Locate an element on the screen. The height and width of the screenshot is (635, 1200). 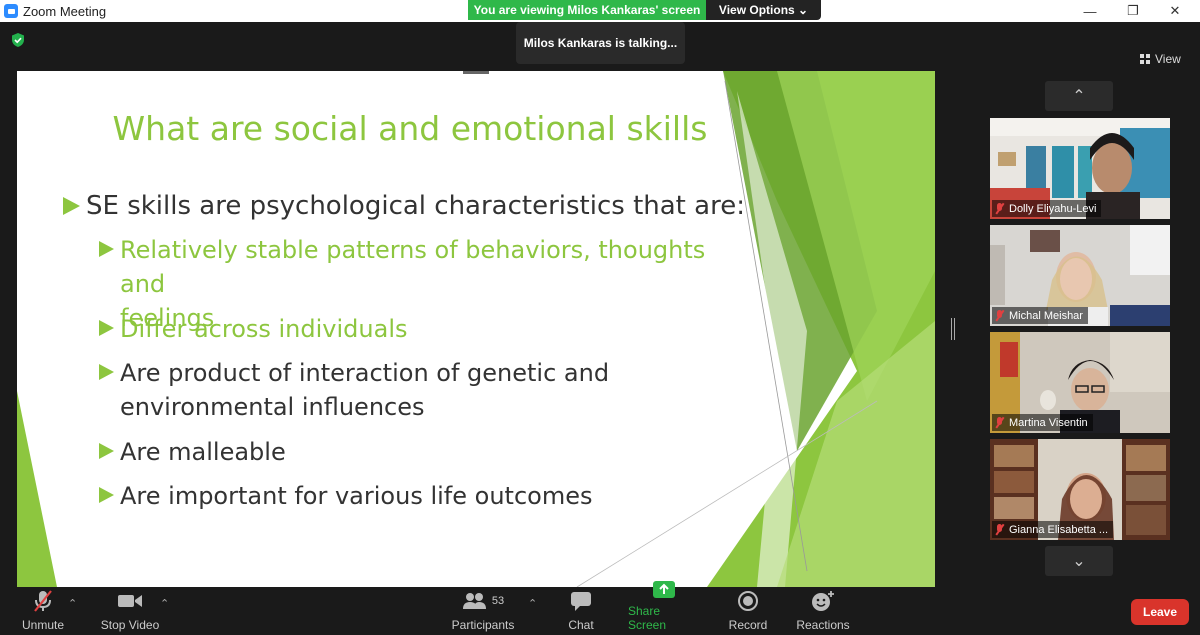
chevron-down-icon: ⌄ is located at coordinates (1079, 561).